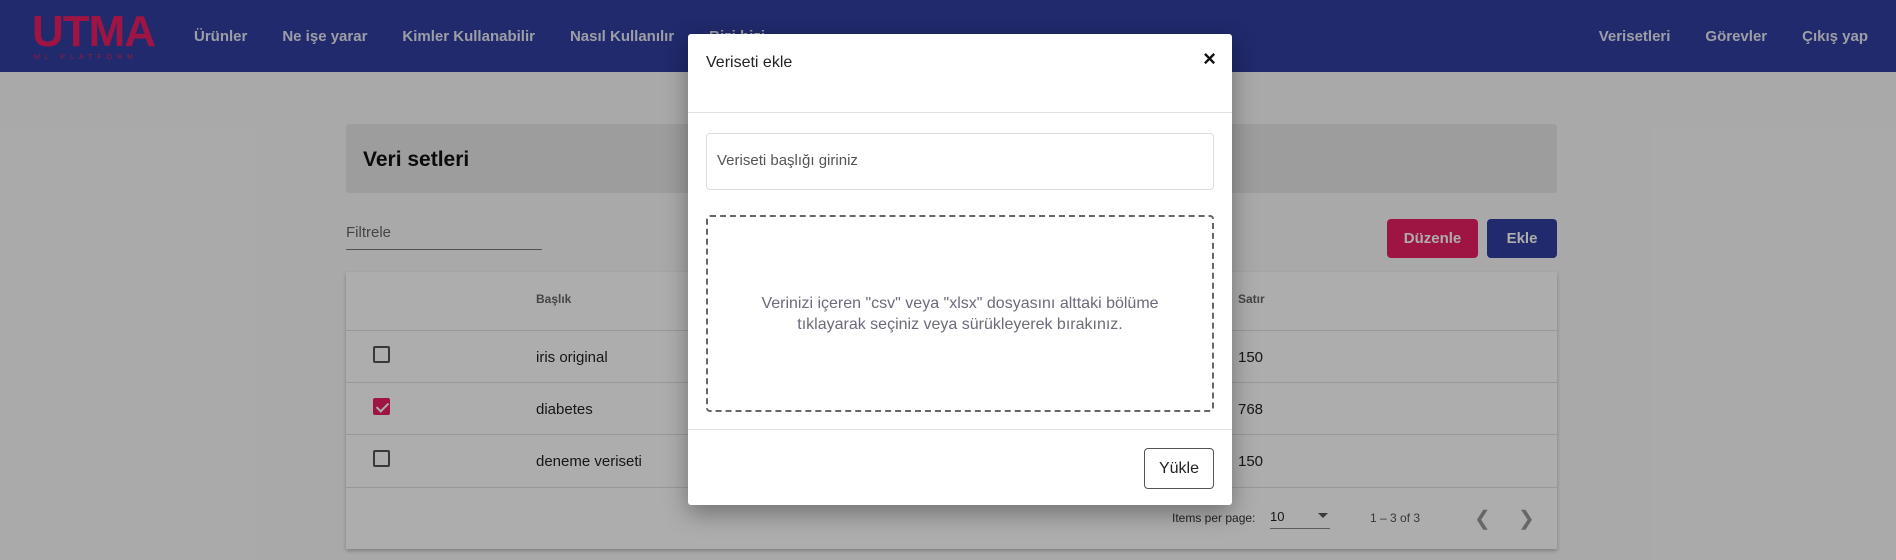 The image size is (1896, 560). What do you see at coordinates (749, 62) in the screenshot?
I see `dialog-title: Veriseti ekle` at bounding box center [749, 62].